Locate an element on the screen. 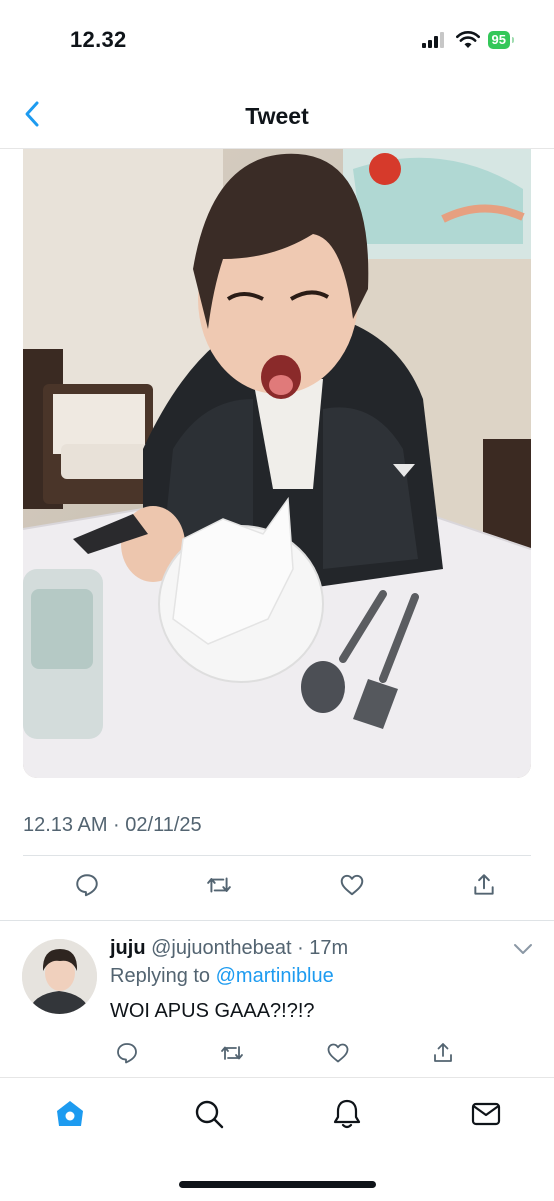 The width and height of the screenshot is (554, 1201). reply-retweet-button is located at coordinates (232, 1053).